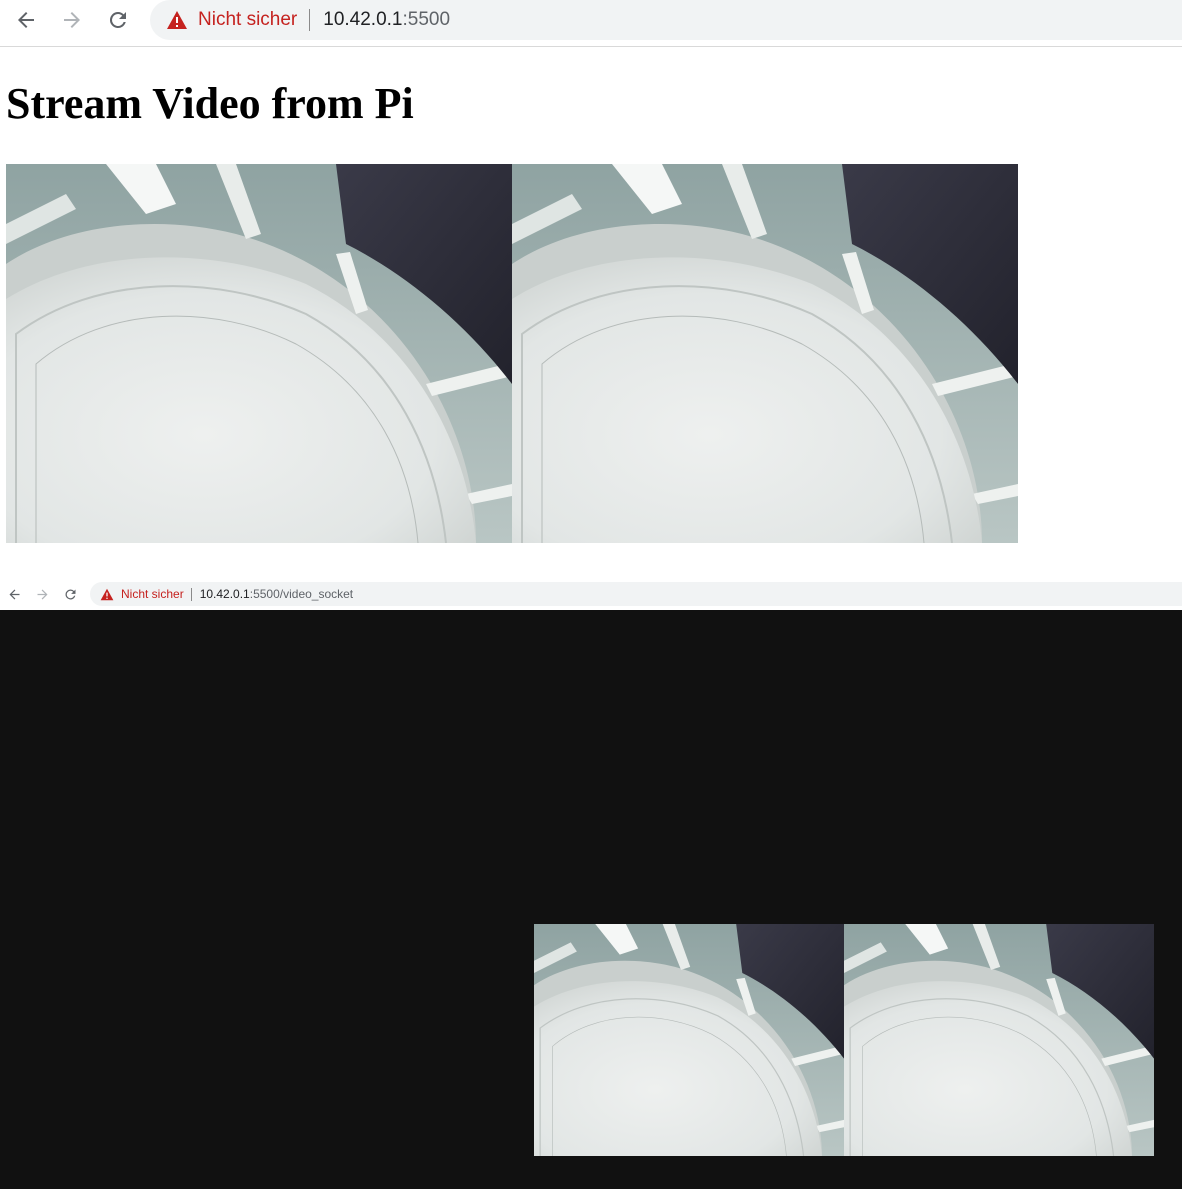 Image resolution: width=1182 pixels, height=1189 pixels. What do you see at coordinates (191, 594) in the screenshot?
I see `omnibox-divider-secondary` at bounding box center [191, 594].